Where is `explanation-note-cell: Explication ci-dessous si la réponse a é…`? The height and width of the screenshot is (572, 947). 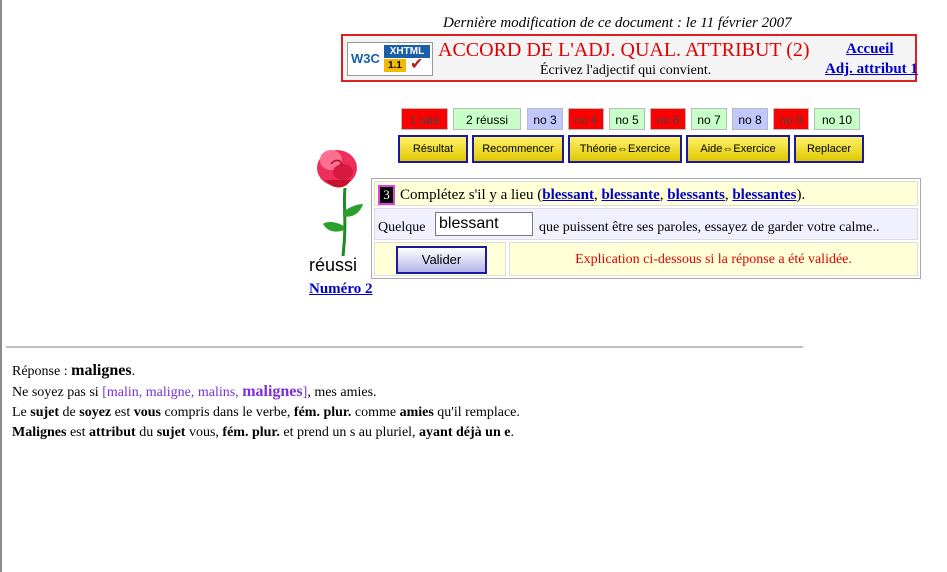
explanation-note-cell: Explication ci-dessous si la réponse a é… is located at coordinates (713, 259).